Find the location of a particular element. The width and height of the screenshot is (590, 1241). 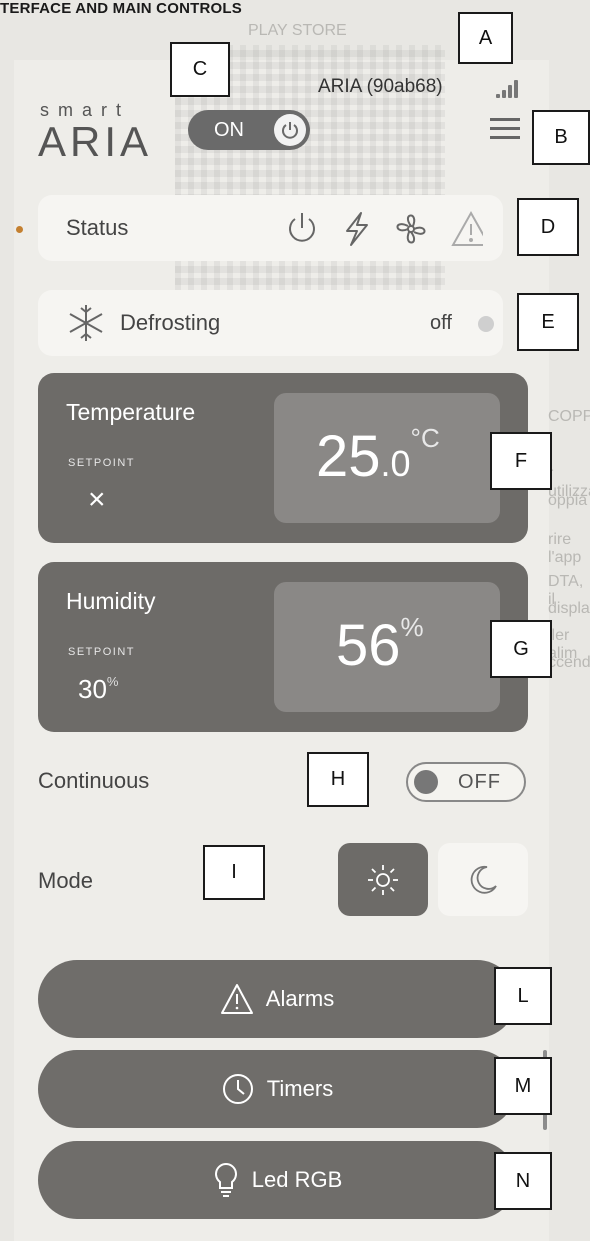

mode-day-button is located at coordinates (383, 879).